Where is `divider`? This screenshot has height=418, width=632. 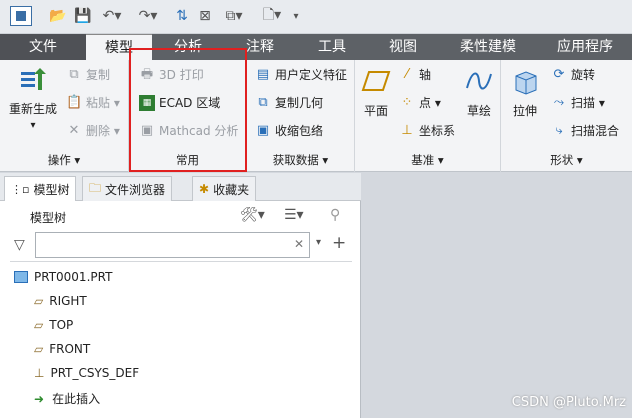 divider is located at coordinates (181, 261).